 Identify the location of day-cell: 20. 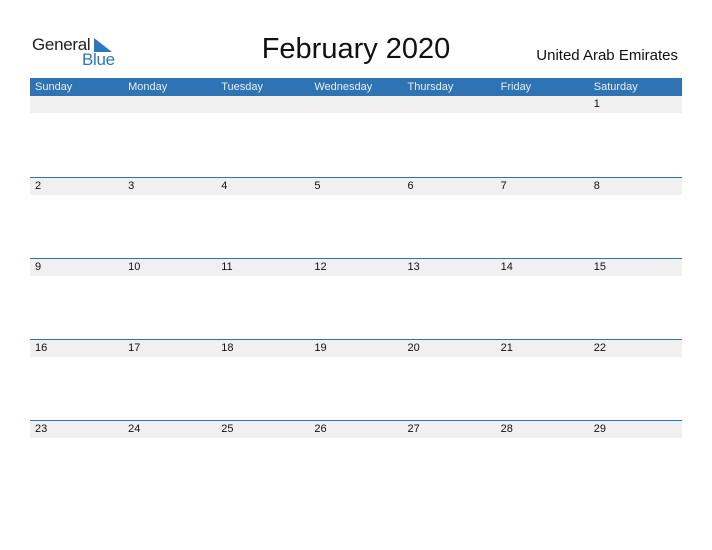
(413, 348).